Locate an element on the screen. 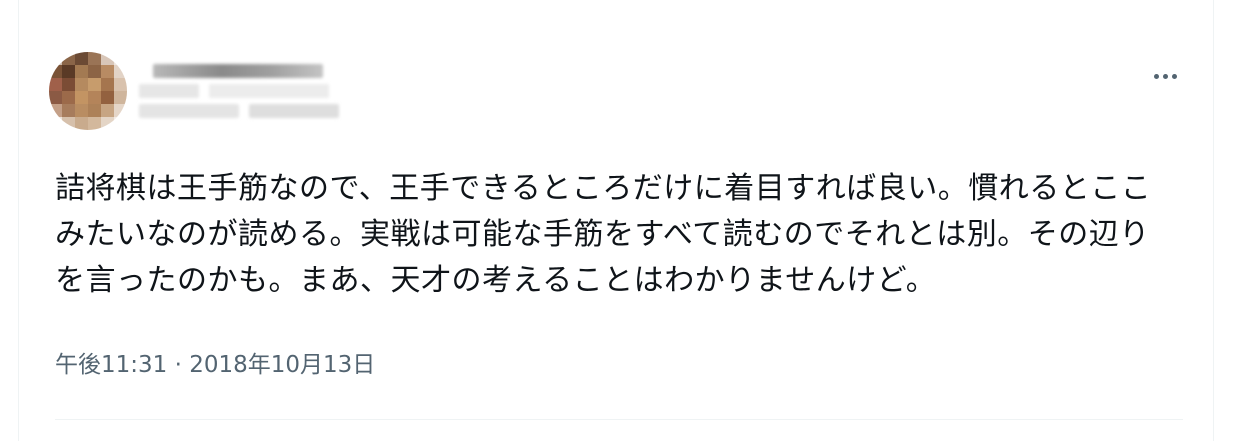 The height and width of the screenshot is (441, 1234). author-name-obscured is located at coordinates (239, 96).